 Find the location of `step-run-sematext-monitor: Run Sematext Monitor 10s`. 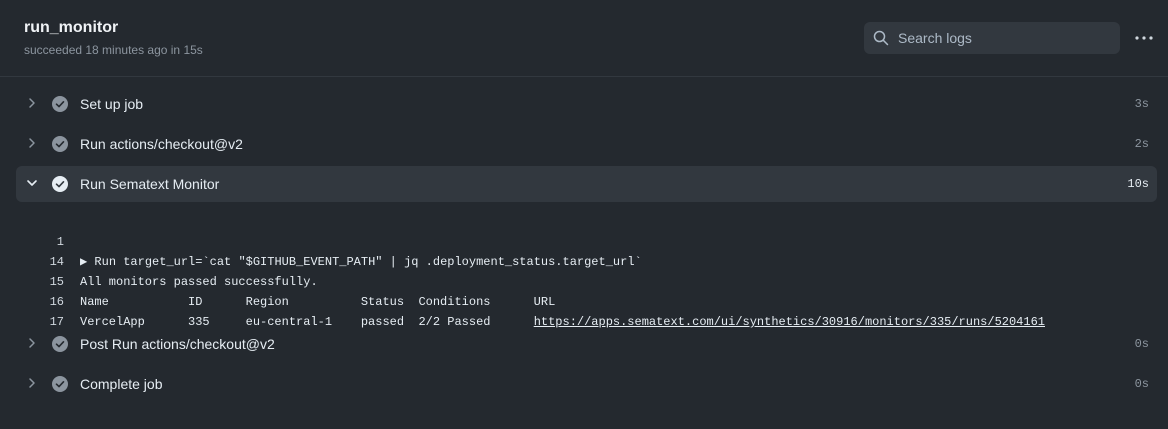

step-run-sematext-monitor: Run Sematext Monitor 10s is located at coordinates (586, 184).